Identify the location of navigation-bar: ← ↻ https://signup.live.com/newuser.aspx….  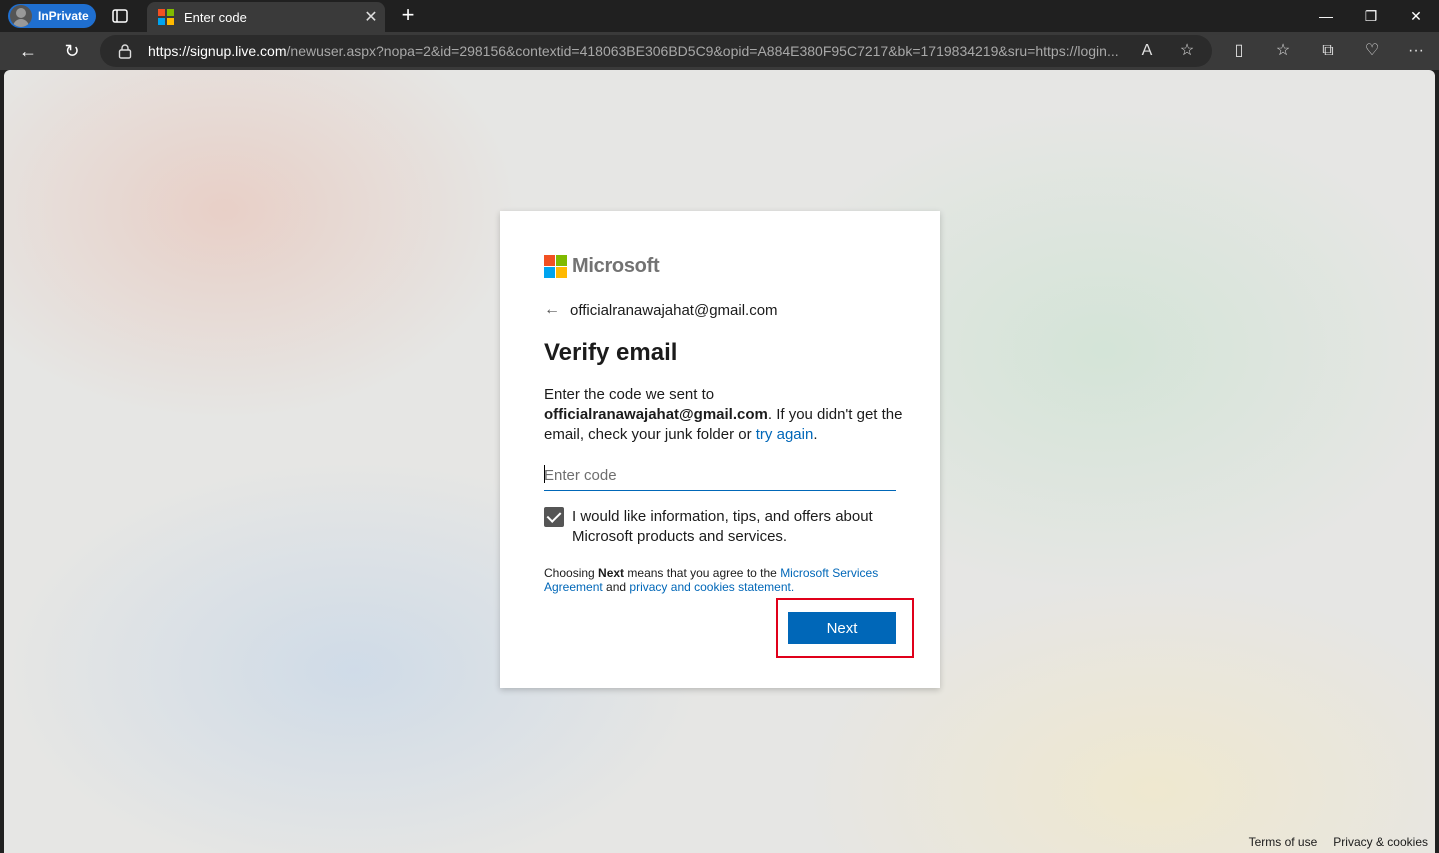
(719, 51).